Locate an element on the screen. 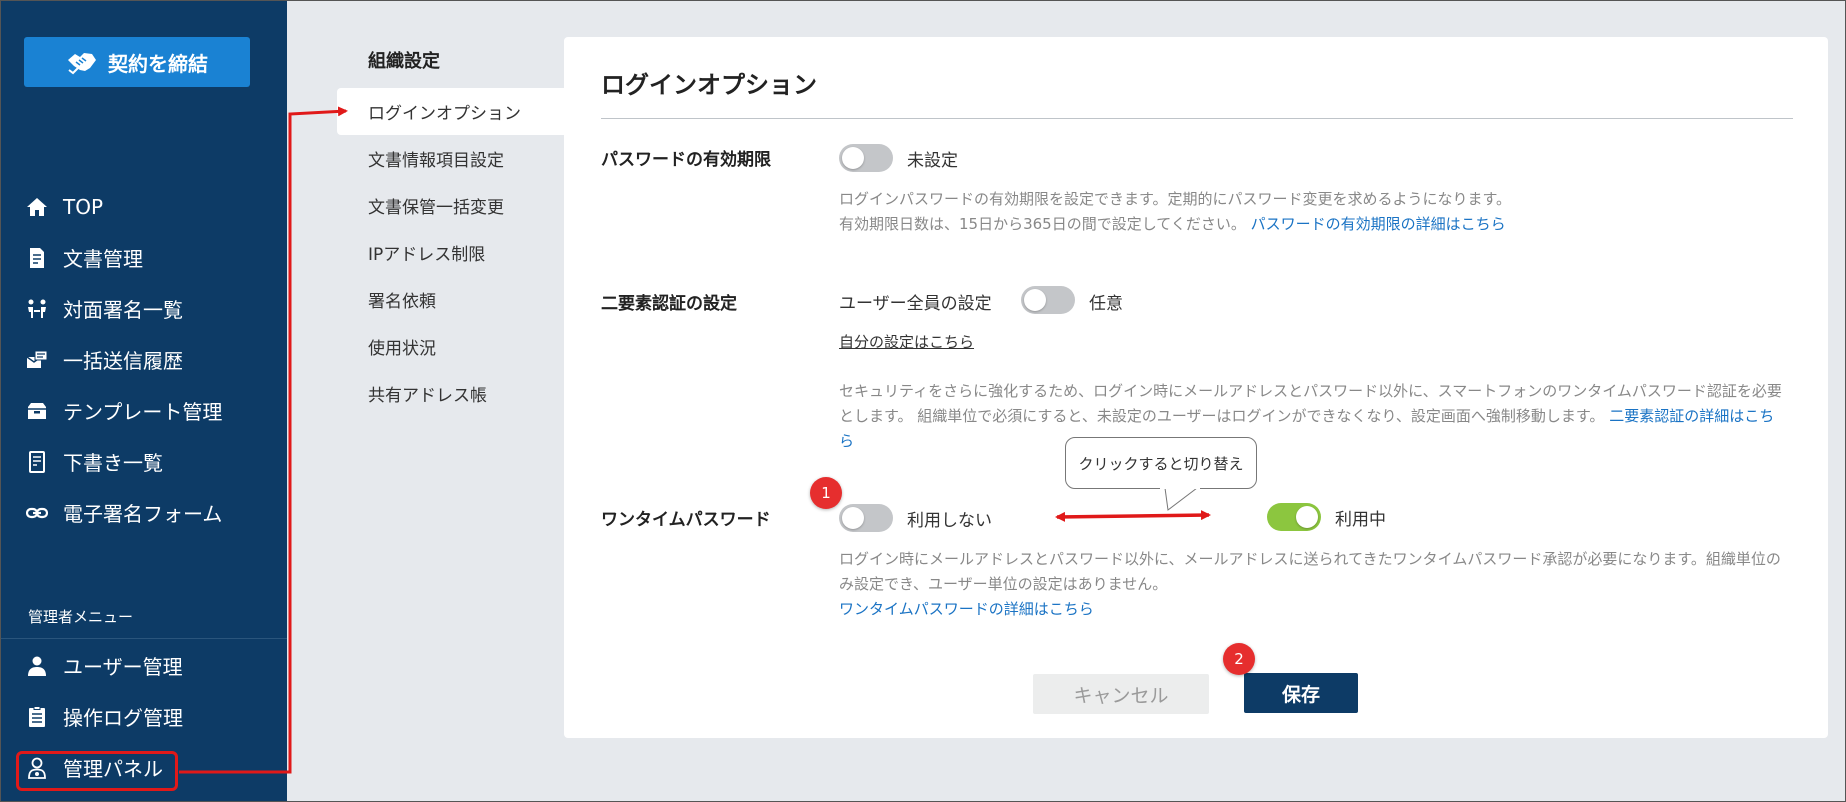 The width and height of the screenshot is (1846, 802). nav-item-top: TOP is located at coordinates (144, 206).